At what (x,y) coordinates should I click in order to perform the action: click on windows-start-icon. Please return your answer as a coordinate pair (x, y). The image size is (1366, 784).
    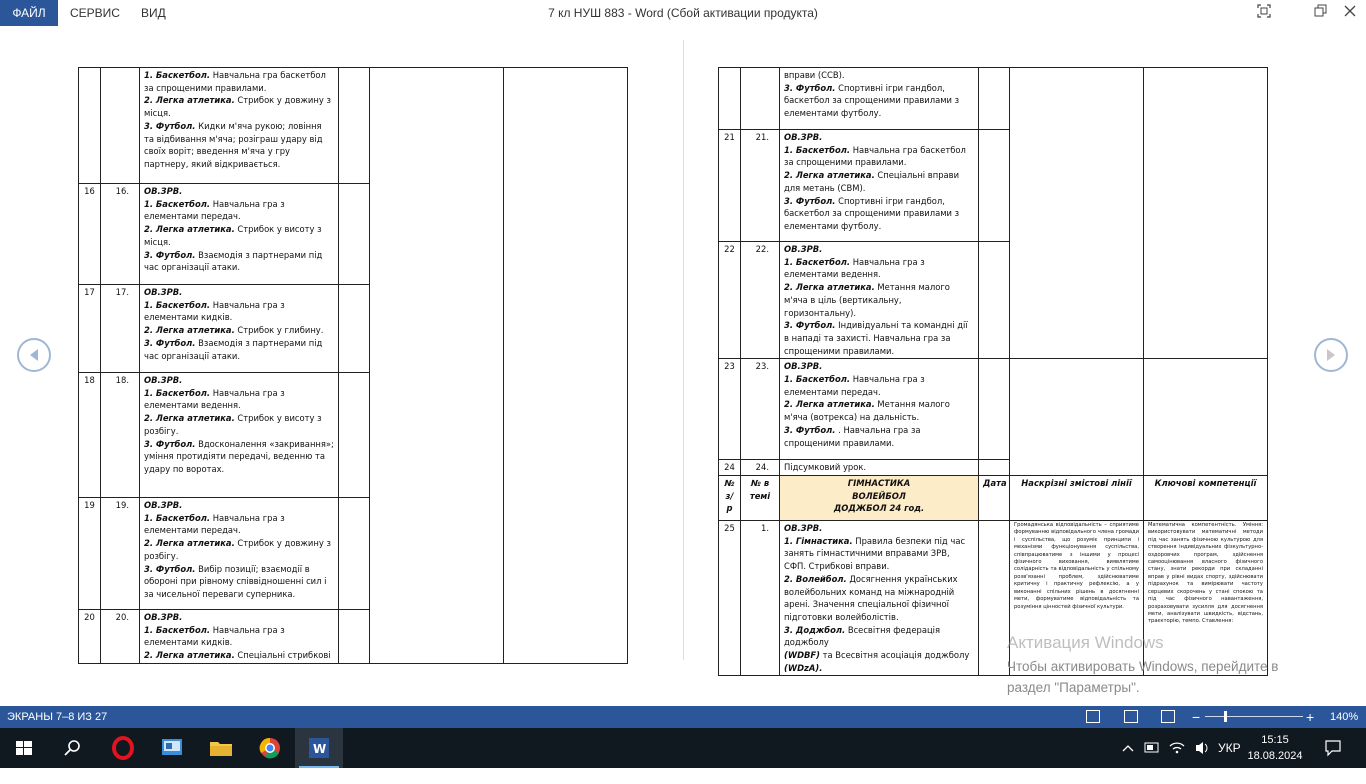
    Looking at the image, I should click on (24, 748).